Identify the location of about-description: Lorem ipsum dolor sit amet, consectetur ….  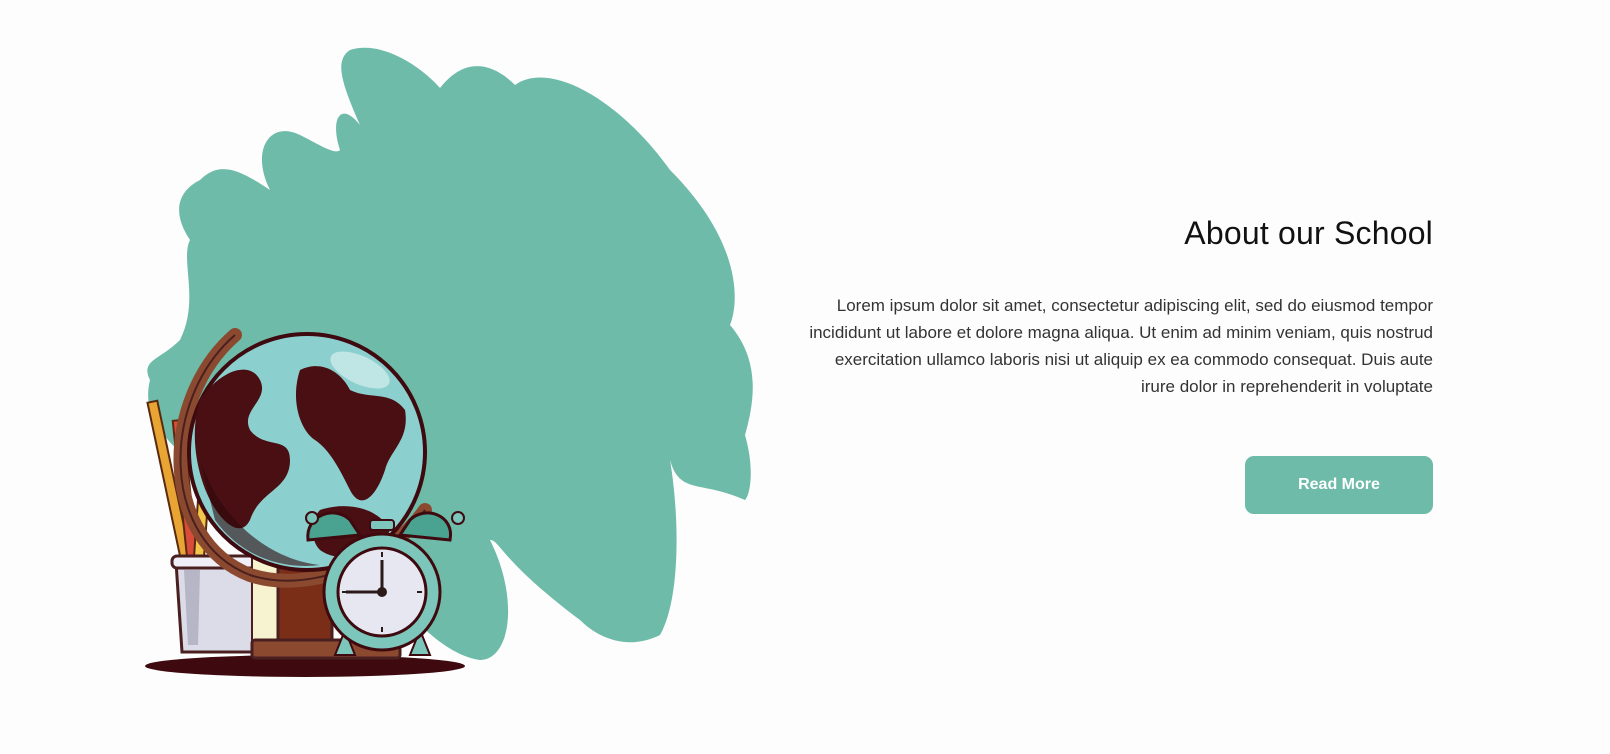
(1121, 346).